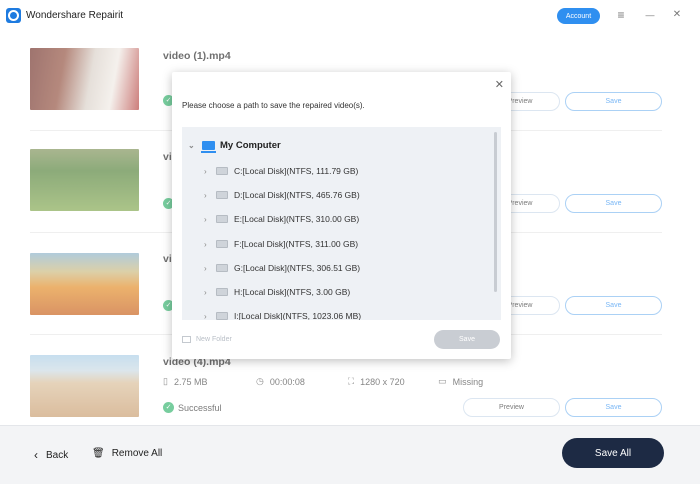 The width and height of the screenshot is (700, 484). Describe the element at coordinates (495, 212) in the screenshot. I see `tree-scrollbar` at that location.